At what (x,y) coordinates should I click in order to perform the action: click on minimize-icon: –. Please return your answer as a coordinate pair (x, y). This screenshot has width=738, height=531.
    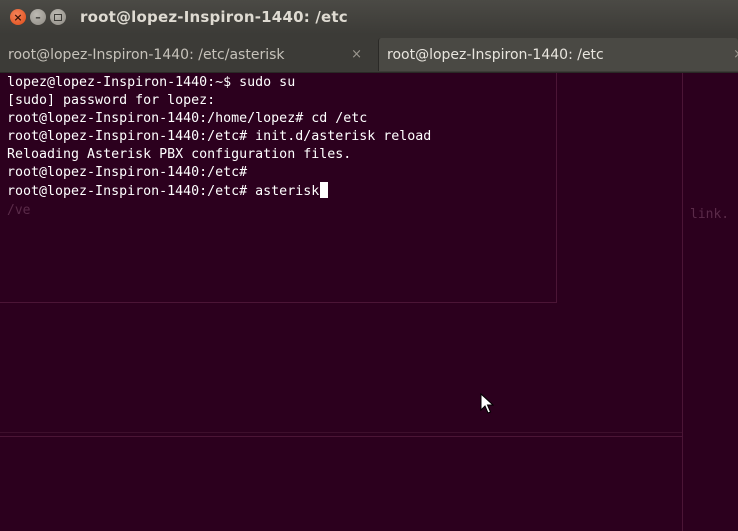
    Looking at the image, I should click on (38, 17).